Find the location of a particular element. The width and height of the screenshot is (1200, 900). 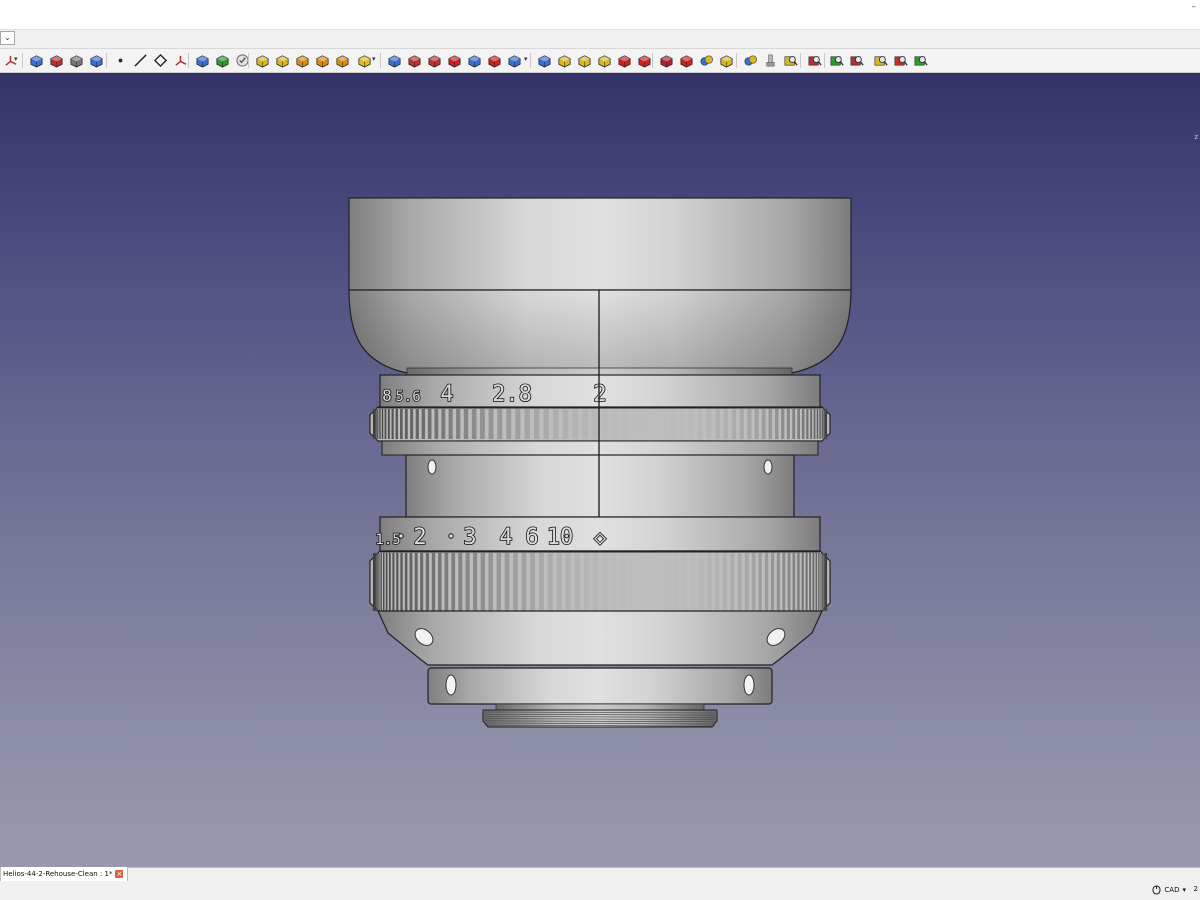

additive-loft-icon is located at coordinates (342, 60).